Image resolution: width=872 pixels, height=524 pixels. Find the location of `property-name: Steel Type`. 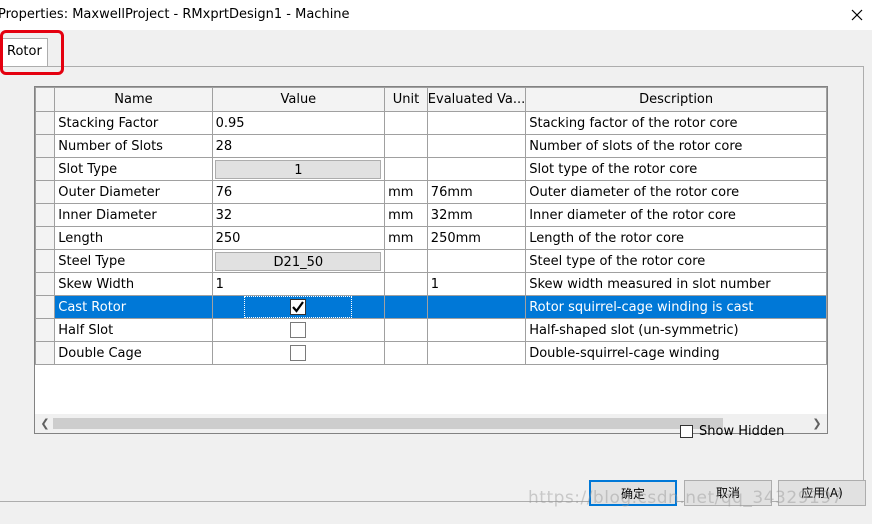

property-name: Steel Type is located at coordinates (133, 261).